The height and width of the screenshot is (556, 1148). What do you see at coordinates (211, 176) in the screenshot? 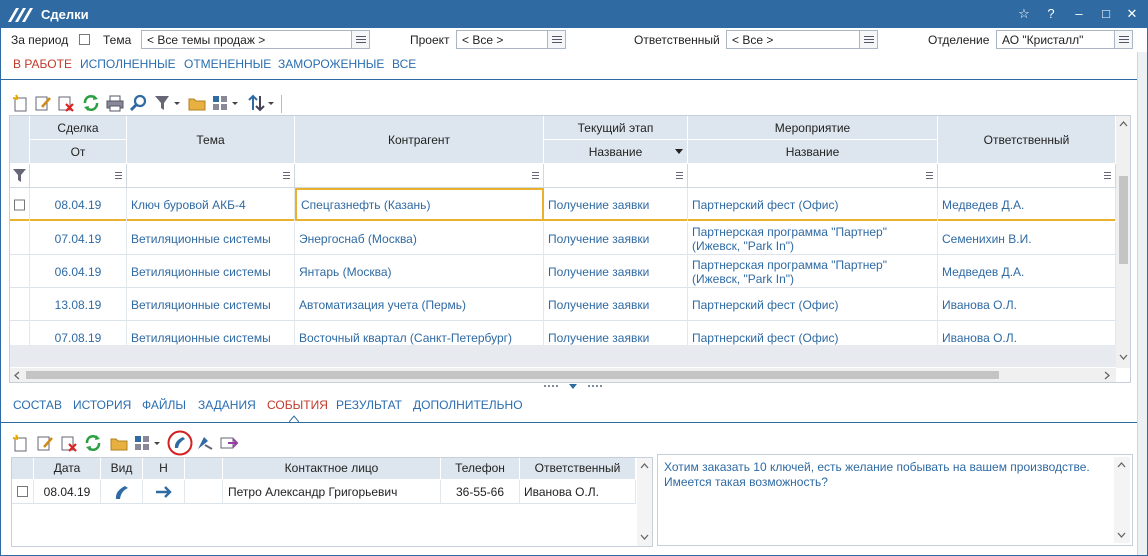
I see `filter-cell-theme` at bounding box center [211, 176].